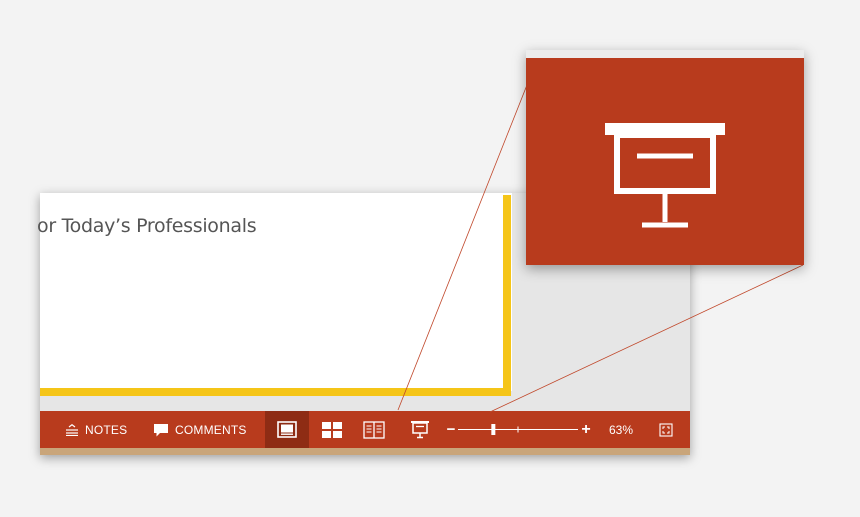  I want to click on slide-sorter-icon, so click(332, 430).